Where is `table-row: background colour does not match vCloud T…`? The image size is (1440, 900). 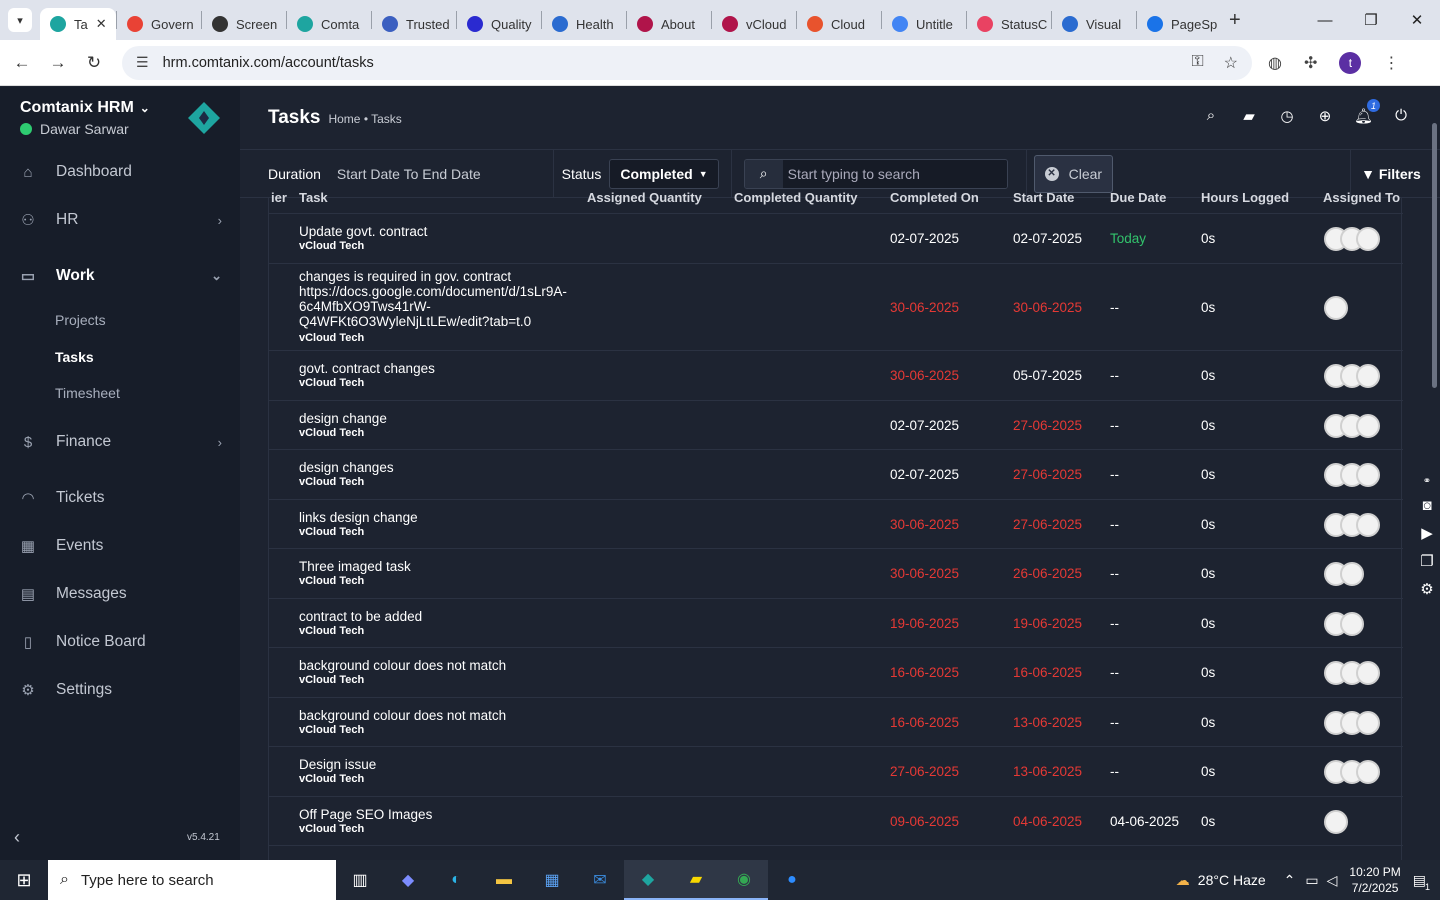 table-row: background colour does not match vCloud T… is located at coordinates (836, 722).